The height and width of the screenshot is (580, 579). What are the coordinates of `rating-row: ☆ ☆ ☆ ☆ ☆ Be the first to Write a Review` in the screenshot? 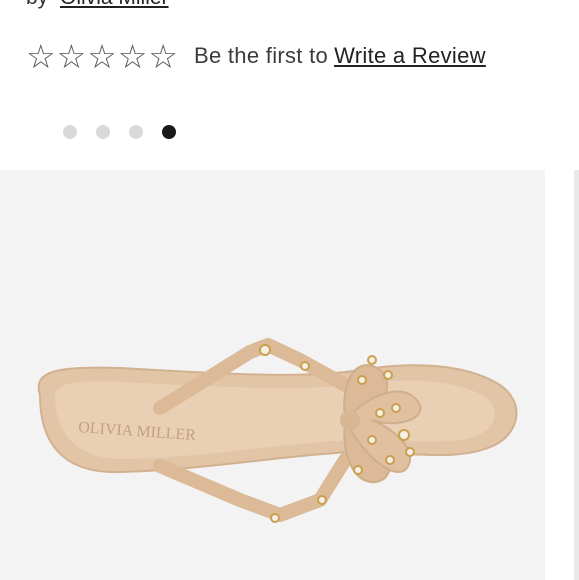 It's located at (256, 56).